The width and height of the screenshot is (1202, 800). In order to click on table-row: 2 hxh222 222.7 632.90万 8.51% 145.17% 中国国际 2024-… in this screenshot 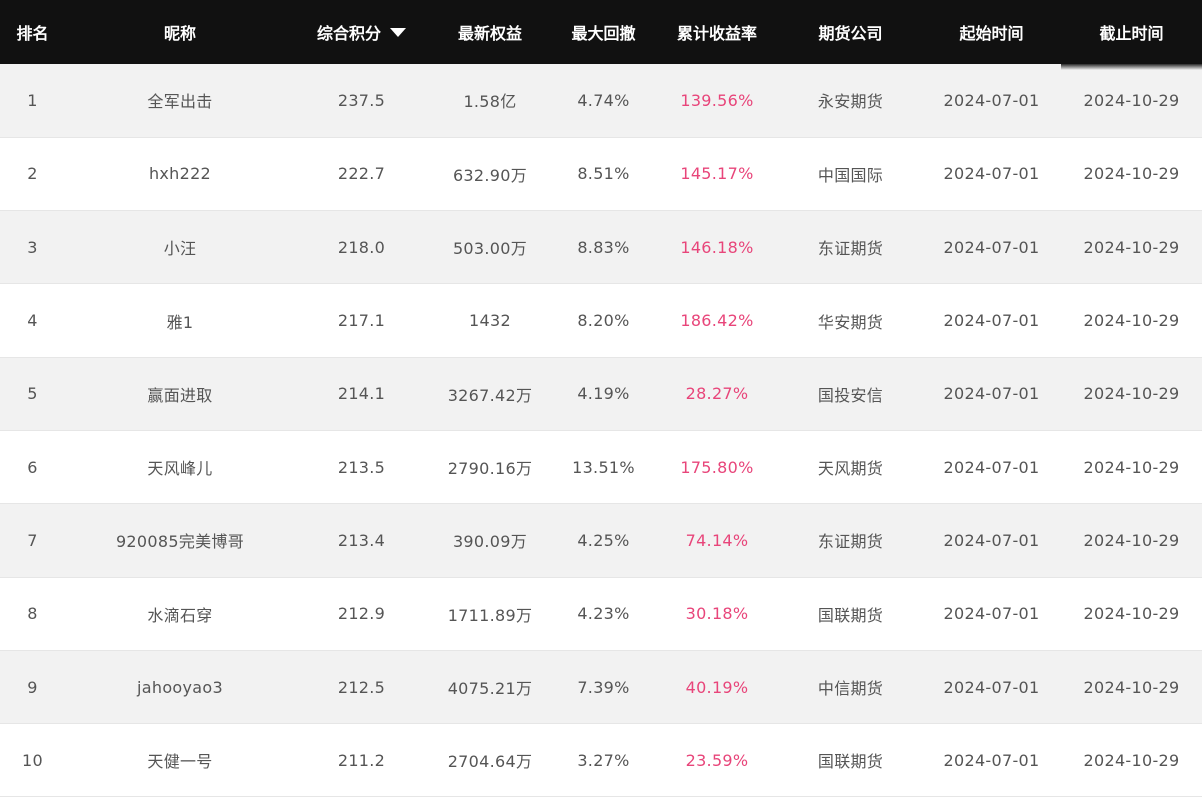, I will do `click(601, 174)`.